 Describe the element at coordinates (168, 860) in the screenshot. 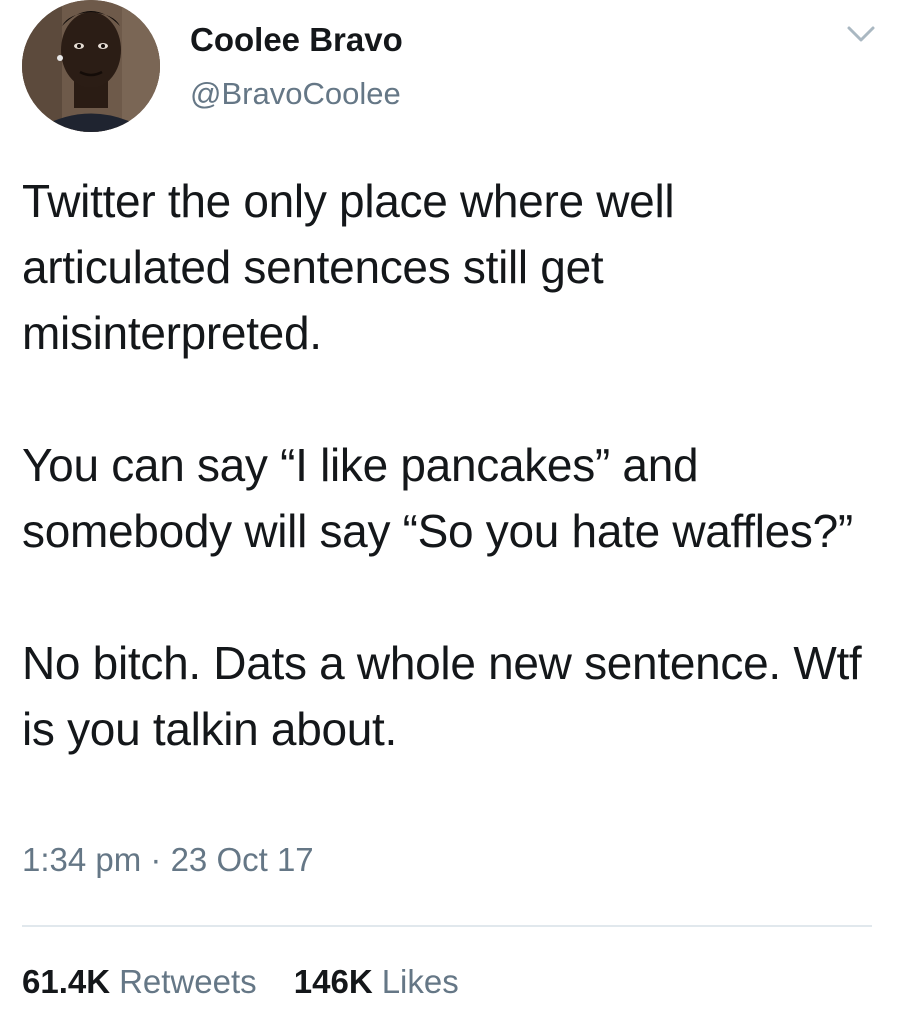

I see `tweet-timestamp: 1:34 pm · 23 Oct 17` at that location.